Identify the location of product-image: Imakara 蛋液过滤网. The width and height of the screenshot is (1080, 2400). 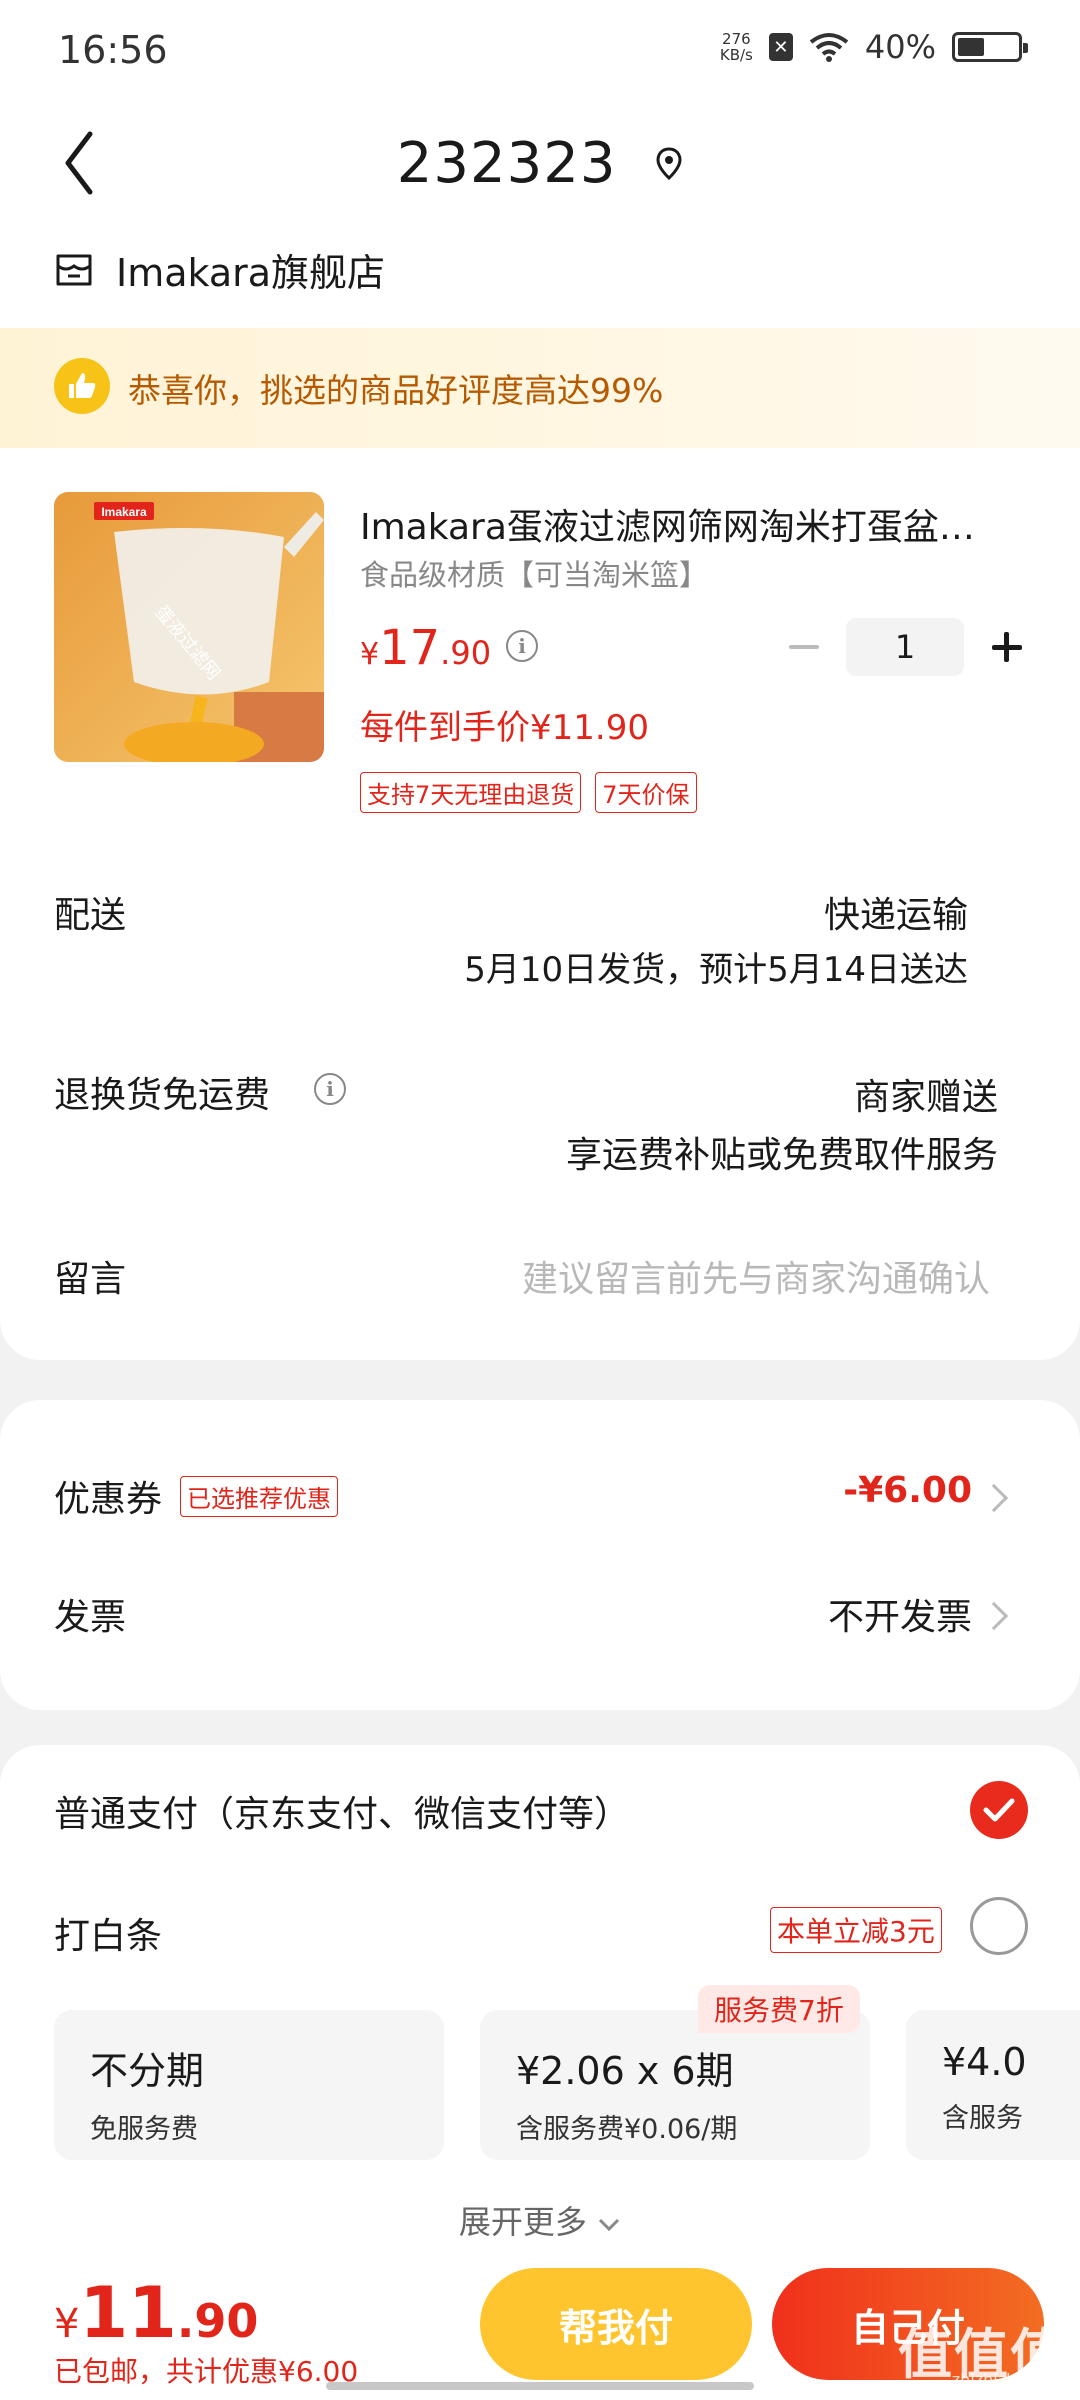
(189, 627).